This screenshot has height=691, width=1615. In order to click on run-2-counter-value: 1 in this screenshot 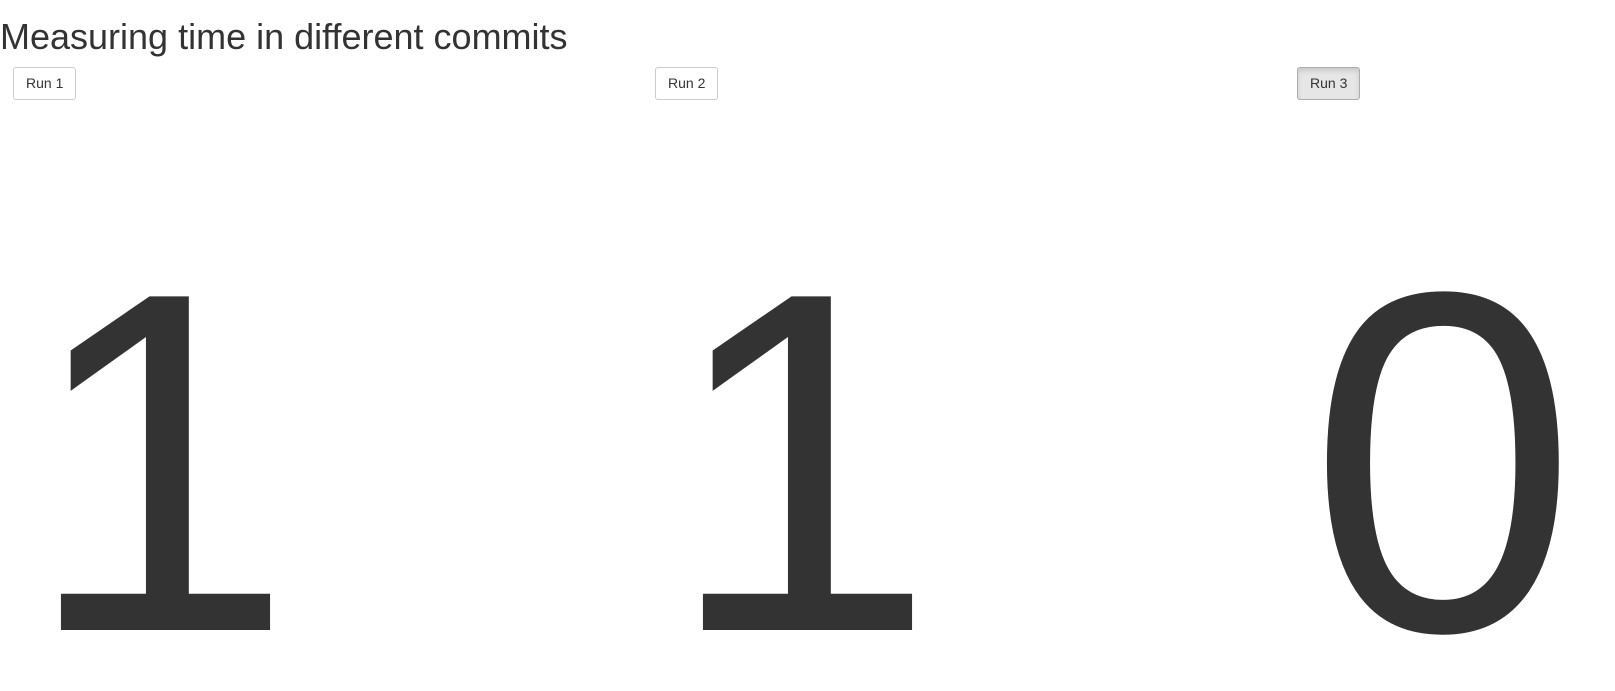, I will do `click(801, 441)`.